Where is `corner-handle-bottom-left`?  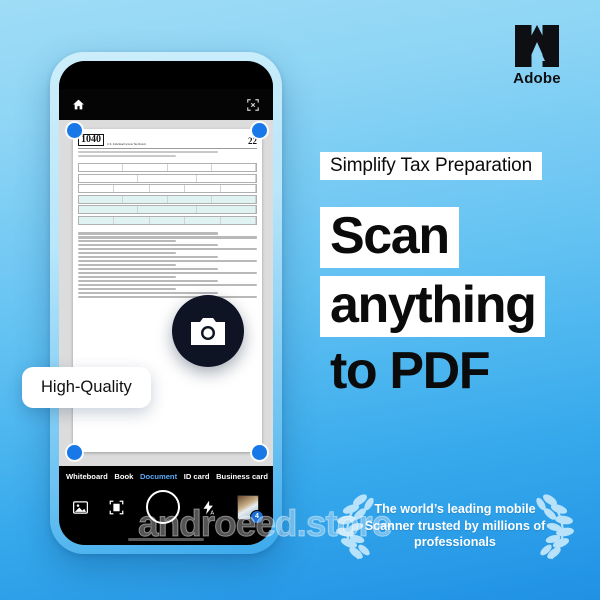 corner-handle-bottom-left is located at coordinates (74, 452).